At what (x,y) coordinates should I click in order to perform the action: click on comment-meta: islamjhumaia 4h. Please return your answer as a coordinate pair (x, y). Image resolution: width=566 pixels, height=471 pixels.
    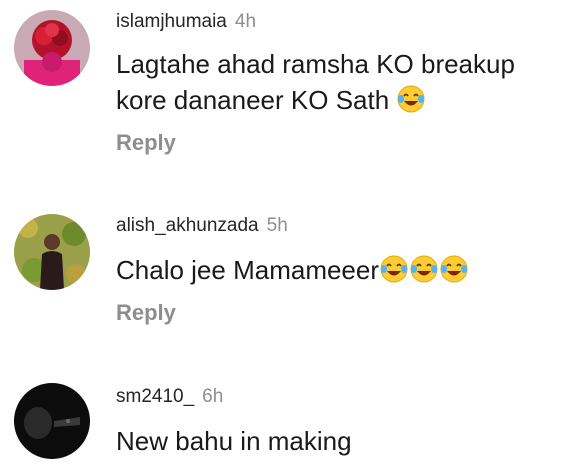
    Looking at the image, I should click on (186, 22).